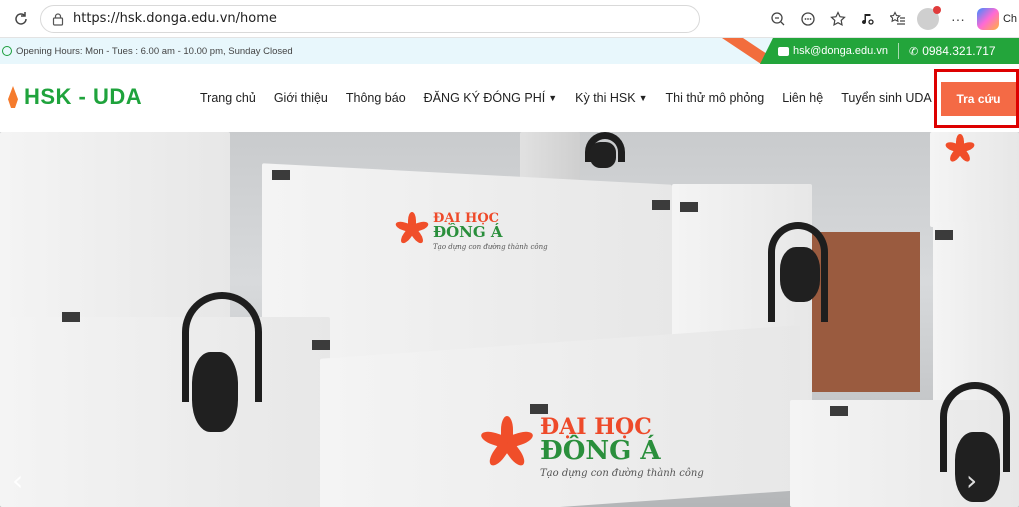 The image size is (1019, 507). I want to click on nav-item-admissions: Tuyển sinh UDA, so click(886, 98).